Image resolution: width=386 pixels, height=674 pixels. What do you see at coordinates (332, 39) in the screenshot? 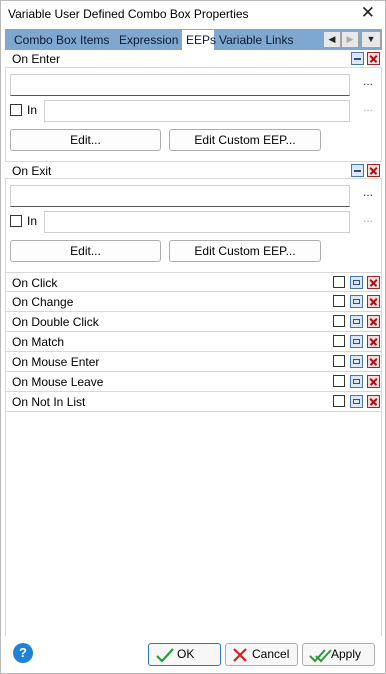
I see `tab-scroll-left-icon: ◀` at bounding box center [332, 39].